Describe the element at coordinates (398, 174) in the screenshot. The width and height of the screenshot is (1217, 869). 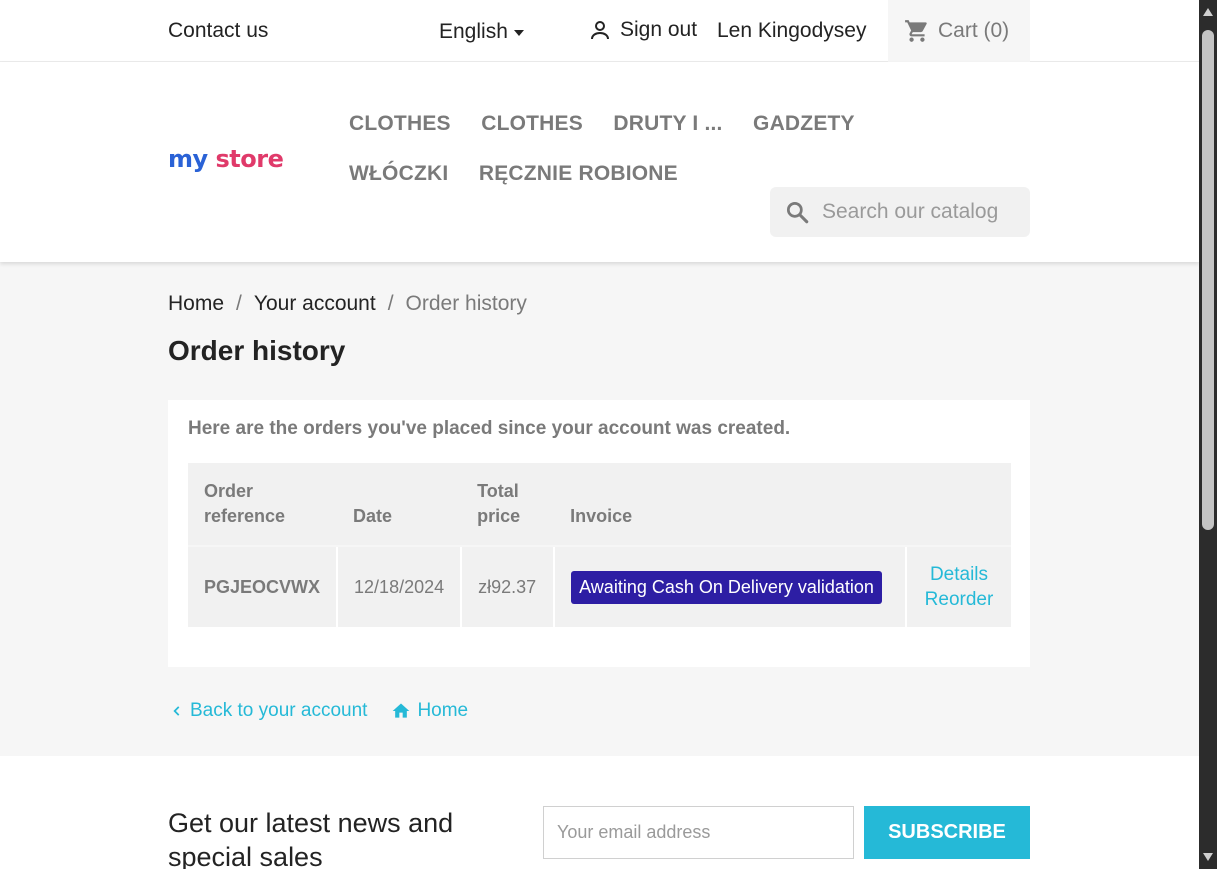
I see `nav-item-wloczki: WŁÓCZKI` at that location.